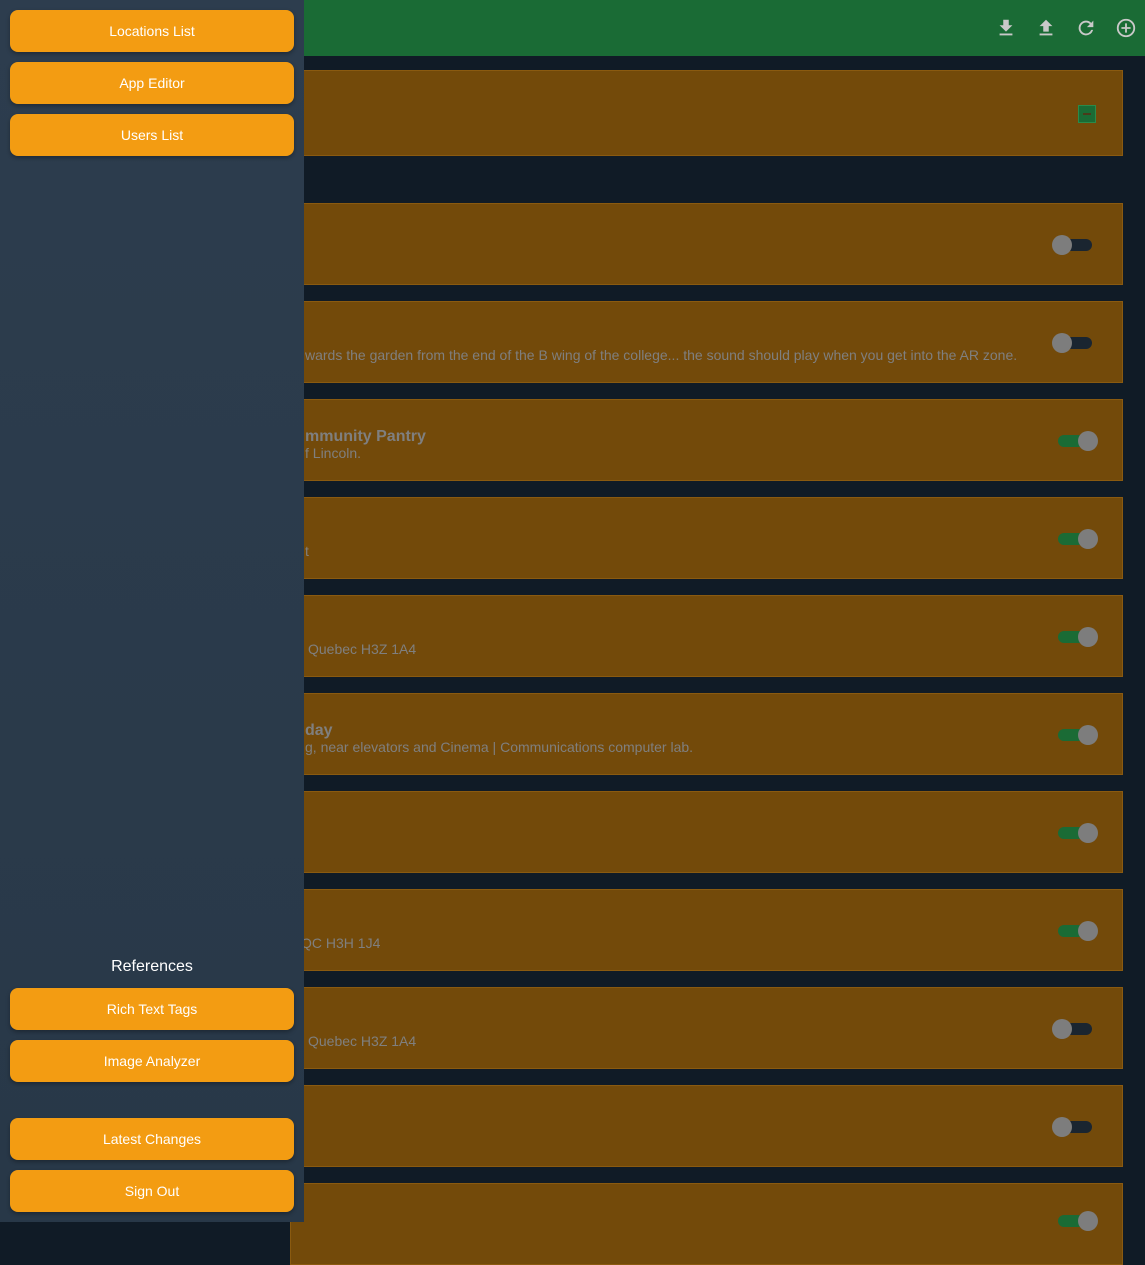  I want to click on app-editor-button: App Editor, so click(152, 83).